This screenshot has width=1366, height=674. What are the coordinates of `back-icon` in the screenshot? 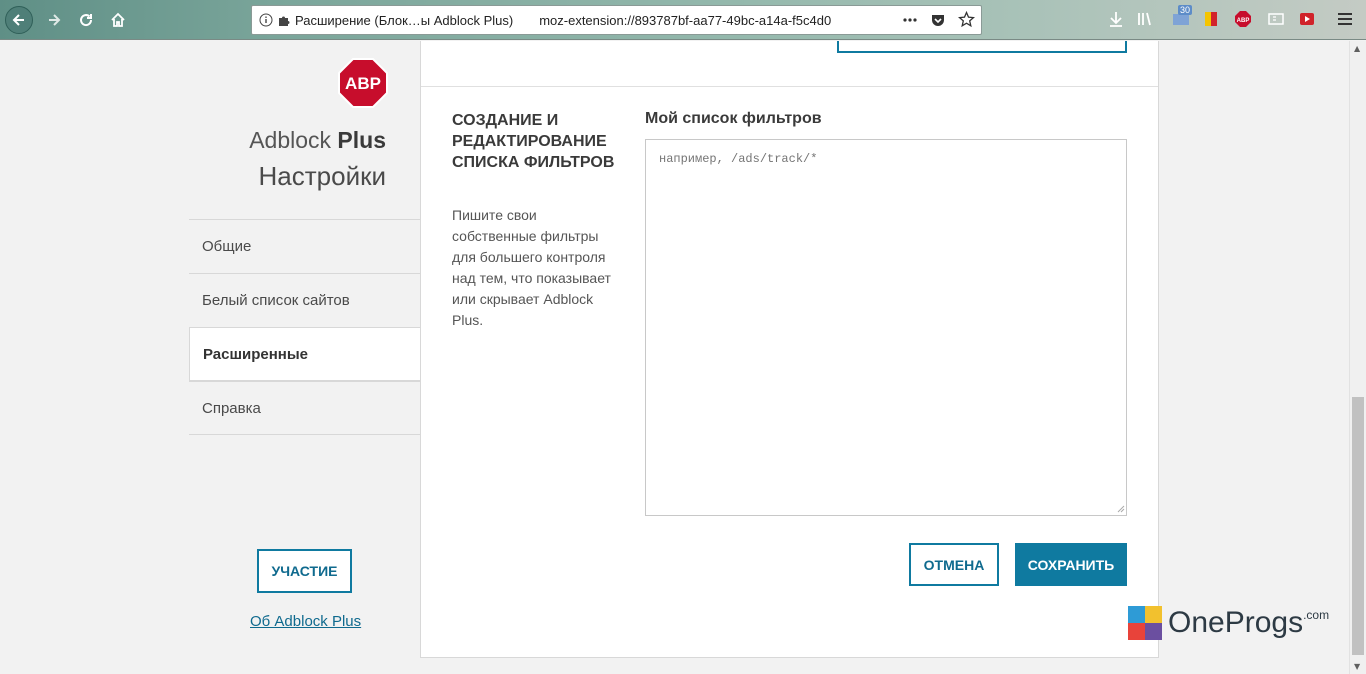 It's located at (18, 20).